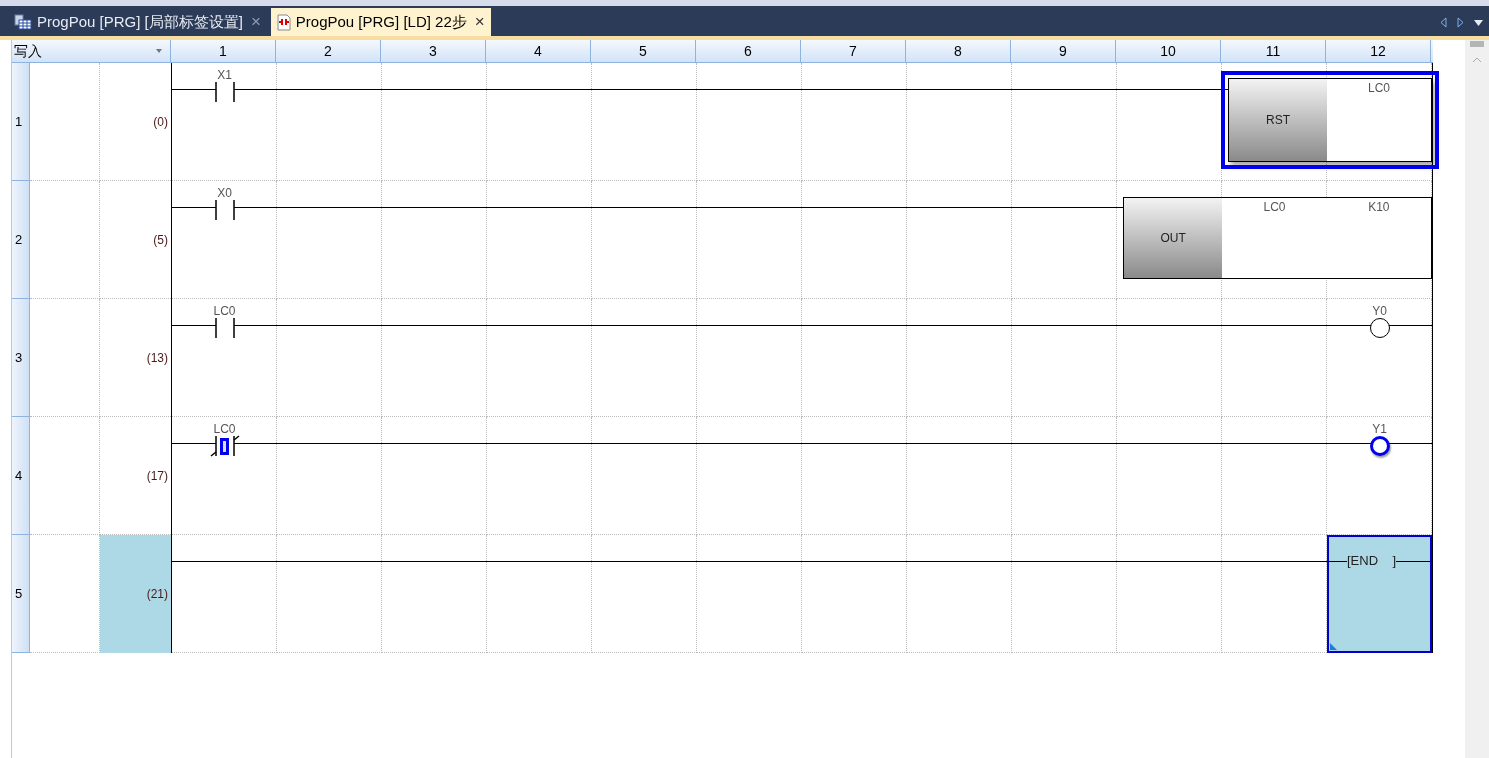  I want to click on contact-symbol, so click(224, 446).